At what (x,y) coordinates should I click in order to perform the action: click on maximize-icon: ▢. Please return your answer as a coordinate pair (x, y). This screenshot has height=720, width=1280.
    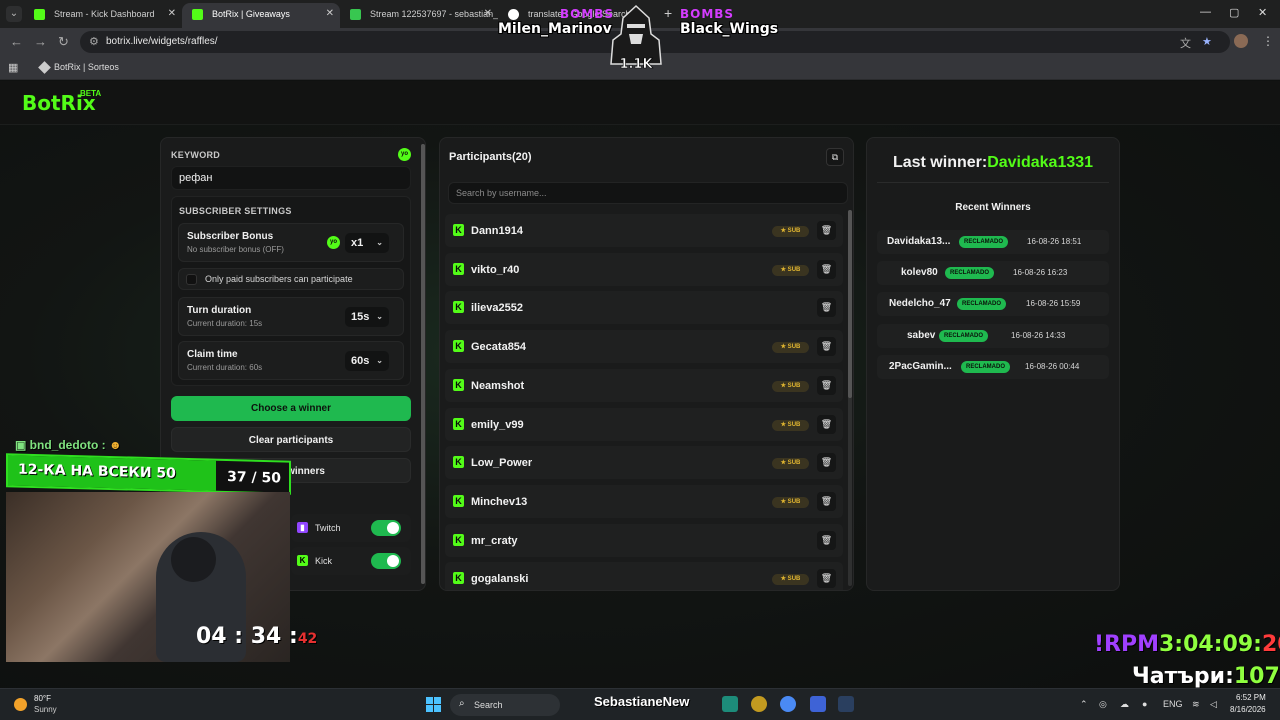
    Looking at the image, I should click on (1234, 12).